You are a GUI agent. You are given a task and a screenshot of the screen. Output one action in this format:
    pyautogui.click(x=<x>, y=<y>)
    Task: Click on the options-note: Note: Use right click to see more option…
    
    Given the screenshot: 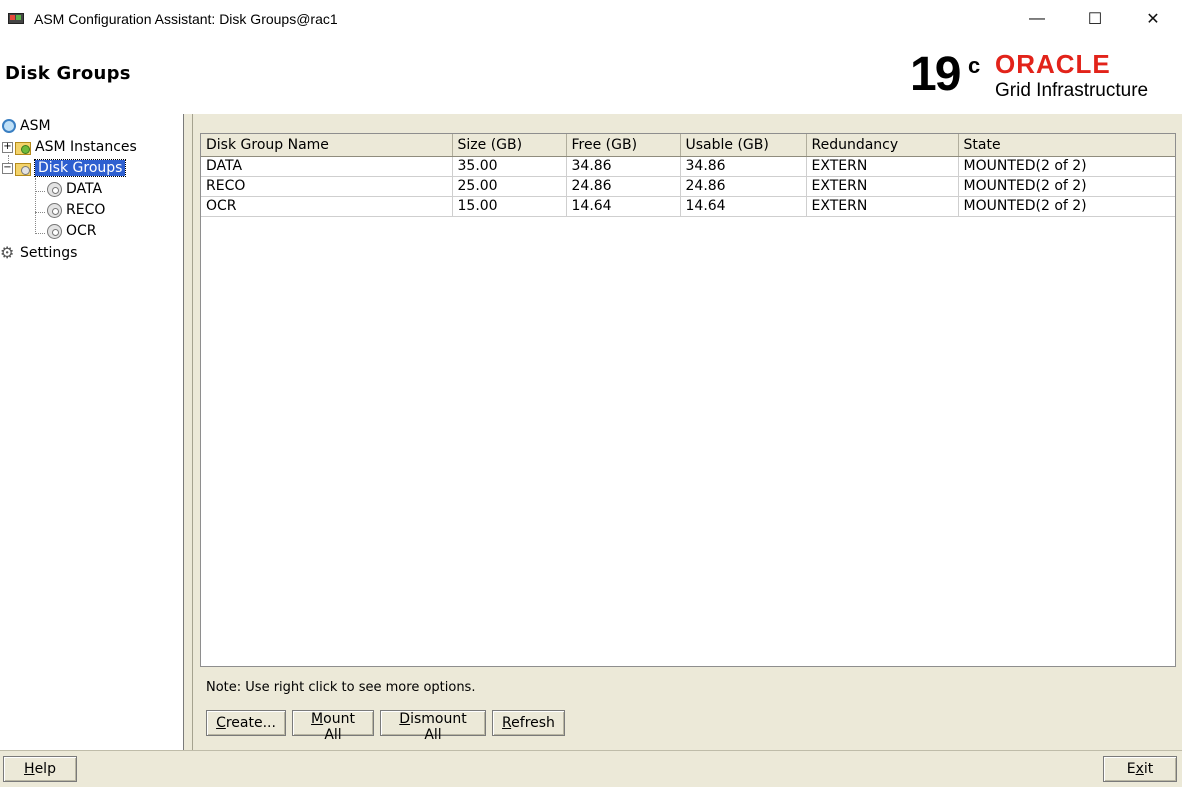 What is the action you would take?
    pyautogui.click(x=341, y=687)
    